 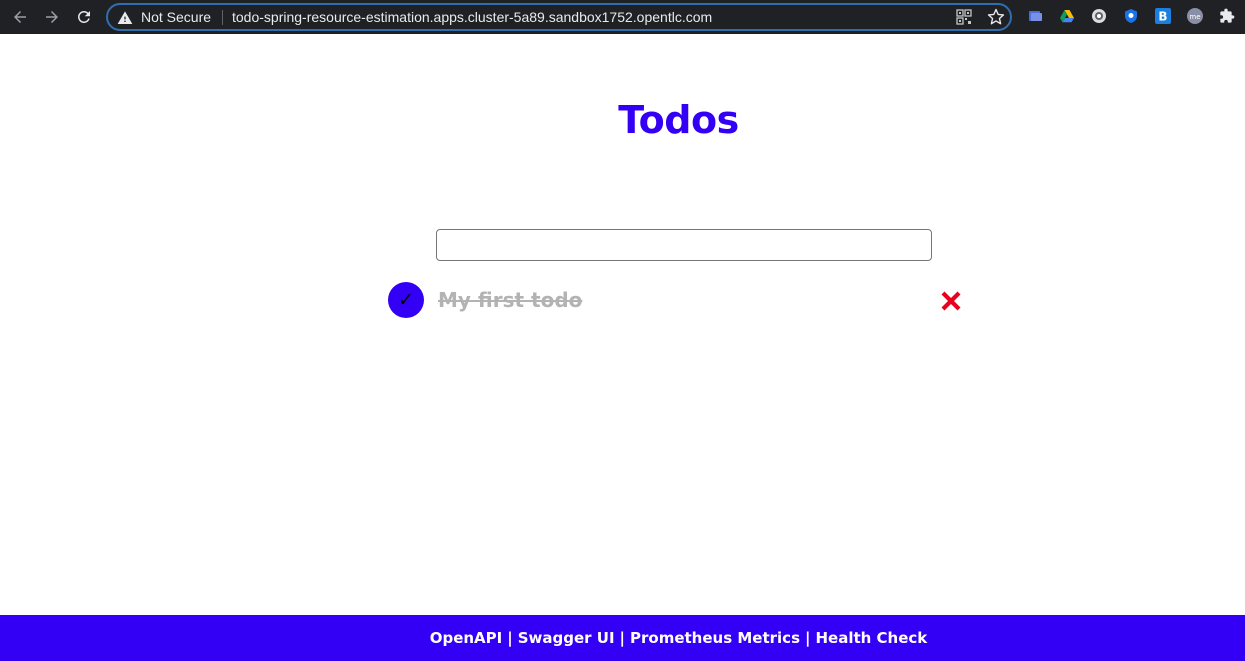 I want to click on bookmark-star-icon, so click(x=996, y=17).